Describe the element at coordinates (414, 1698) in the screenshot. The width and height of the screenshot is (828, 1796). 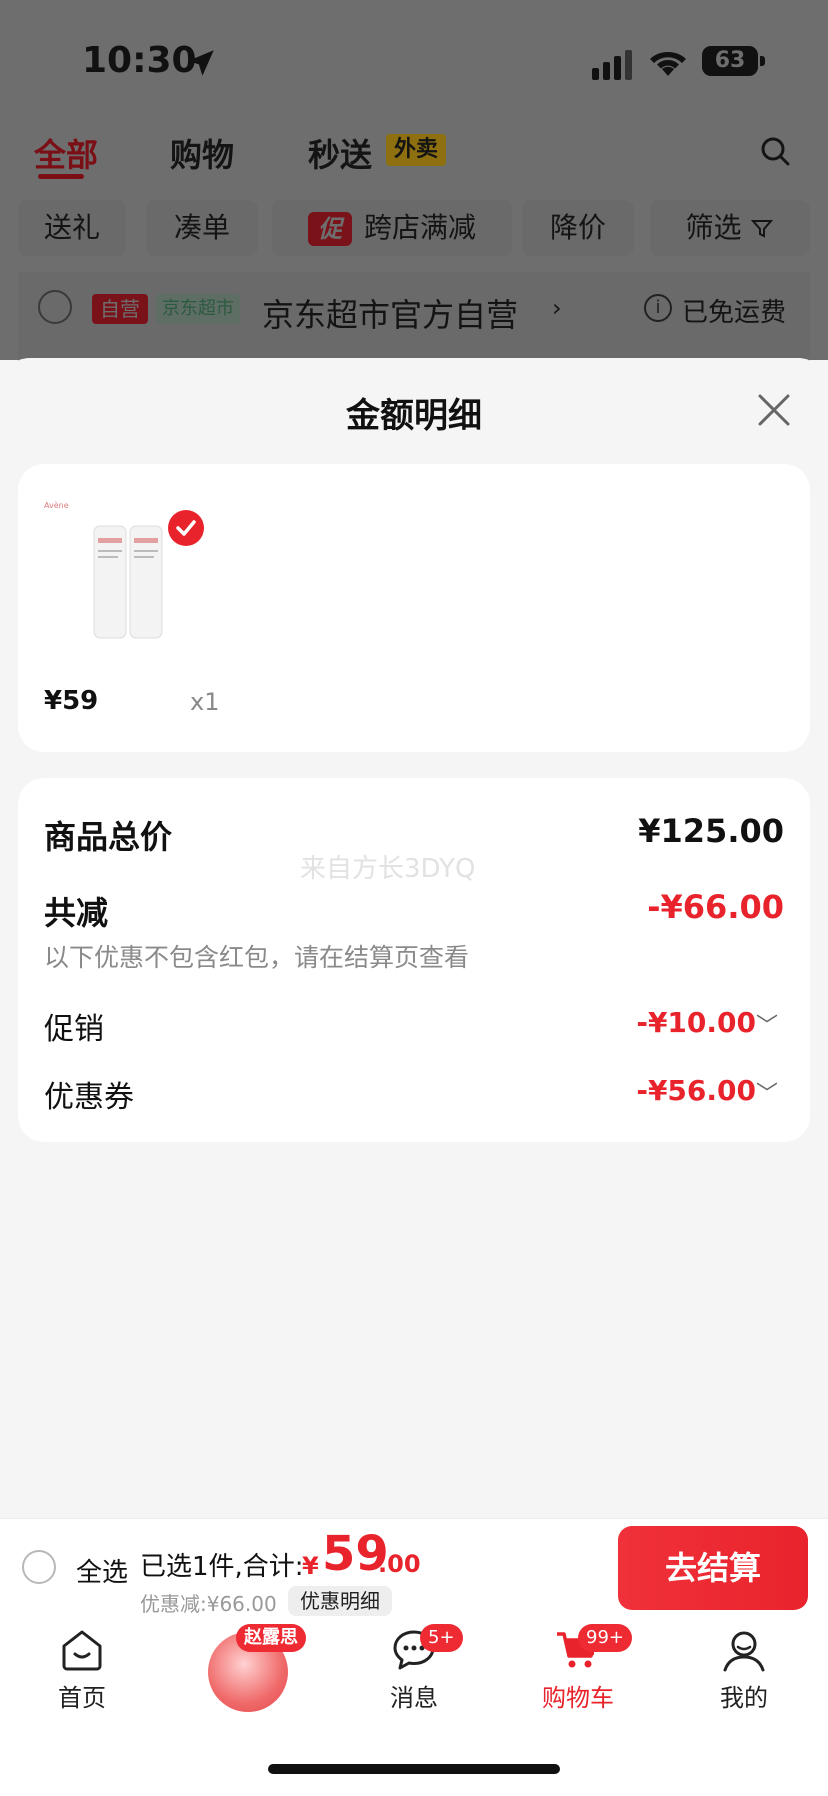
I see `nav-messages-label: 消息` at that location.